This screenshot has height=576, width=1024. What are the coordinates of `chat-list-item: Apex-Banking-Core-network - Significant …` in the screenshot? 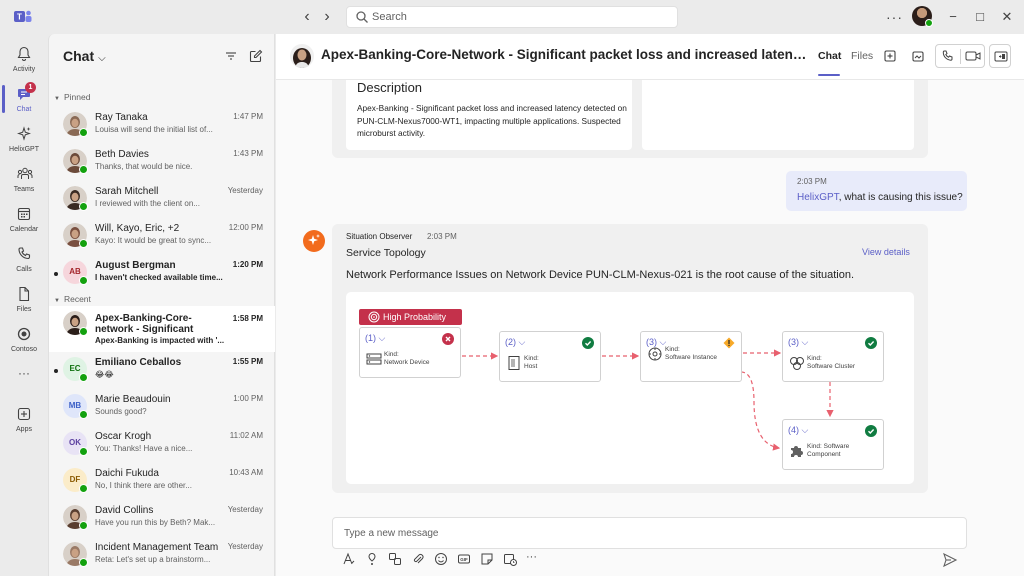 It's located at (162, 329).